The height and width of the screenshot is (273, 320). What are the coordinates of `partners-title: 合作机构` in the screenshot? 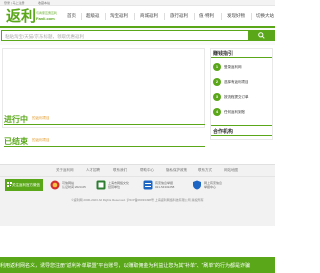 It's located at (223, 132).